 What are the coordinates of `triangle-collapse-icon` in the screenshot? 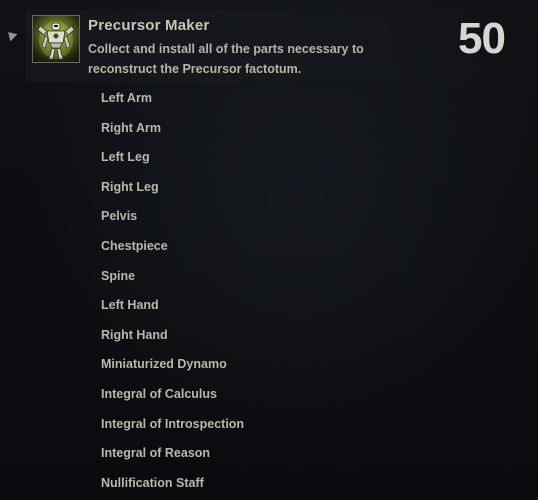 It's located at (11, 35).